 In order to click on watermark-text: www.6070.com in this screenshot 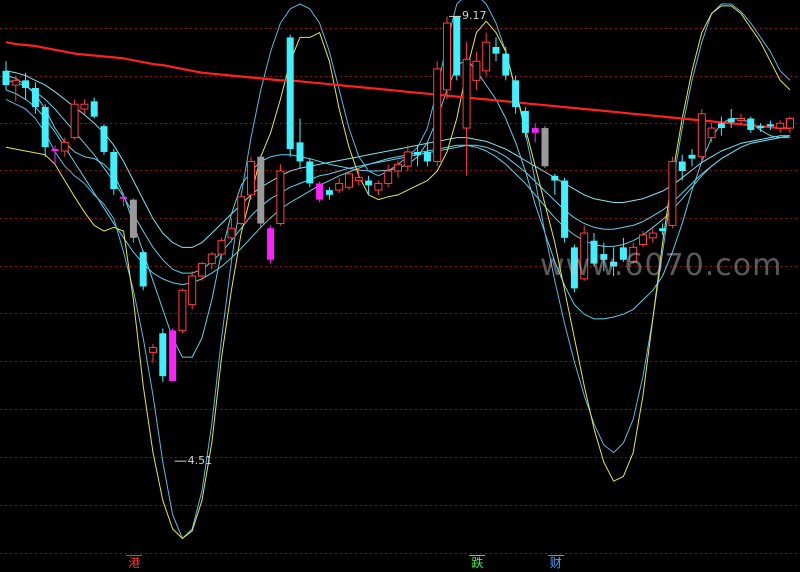, I will do `click(661, 265)`.